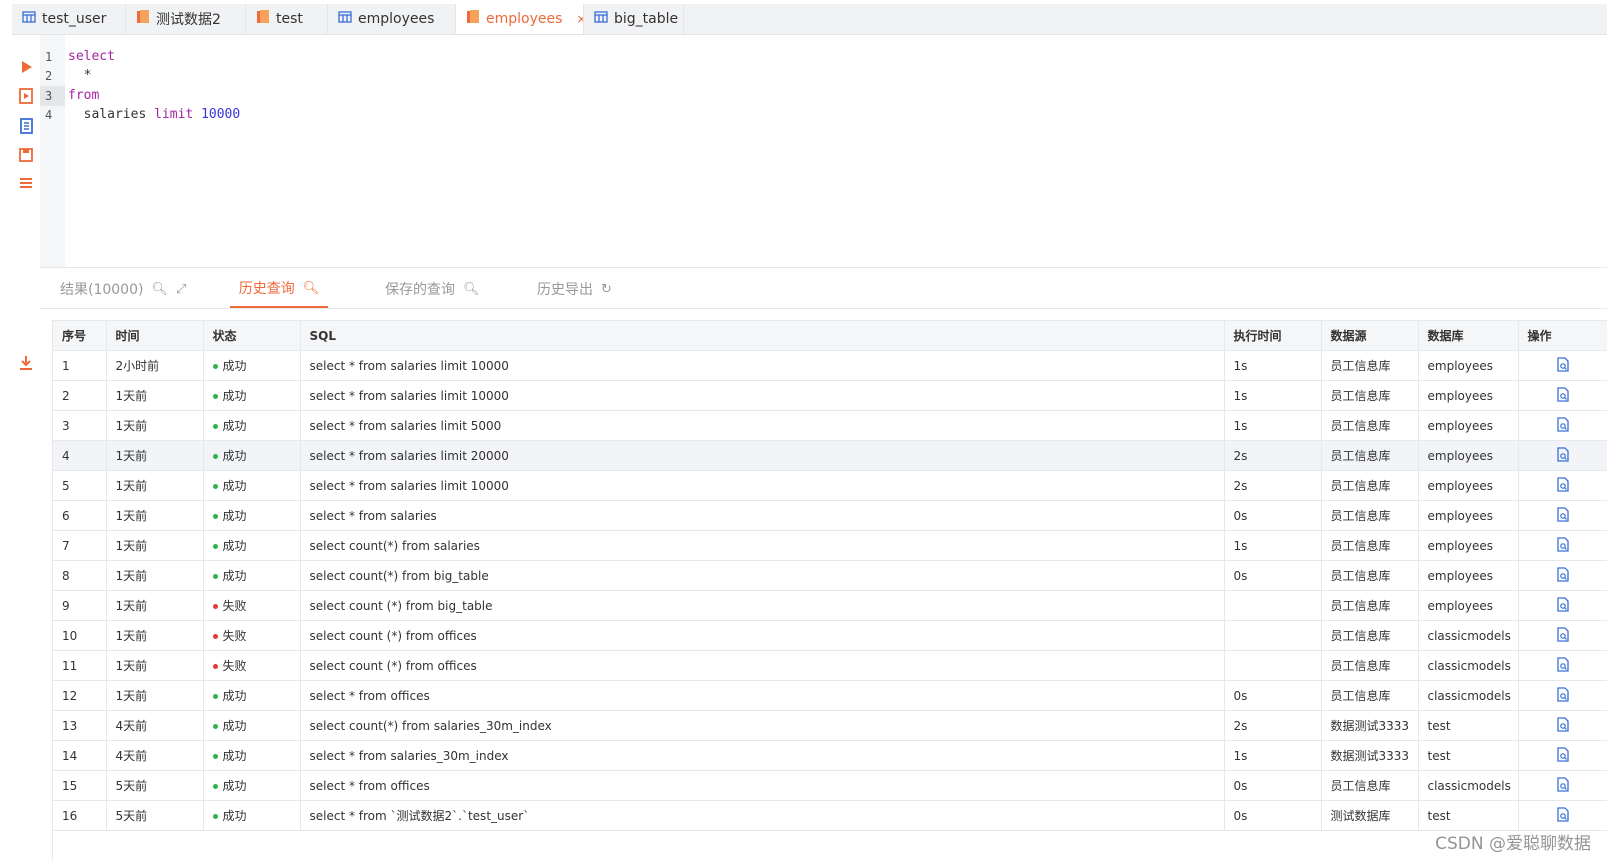 This screenshot has width=1607, height=861. What do you see at coordinates (1273, 485) in the screenshot?
I see `cell-dur: 2s` at bounding box center [1273, 485].